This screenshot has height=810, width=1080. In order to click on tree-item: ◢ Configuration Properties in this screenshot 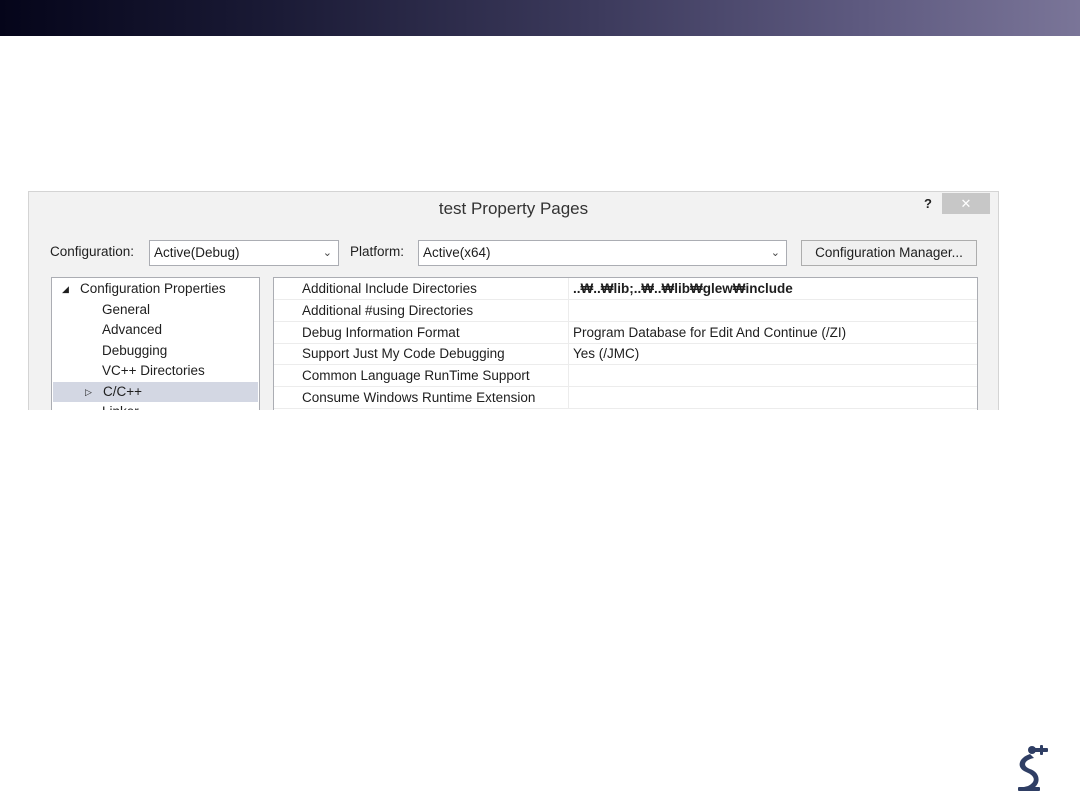, I will do `click(155, 289)`.